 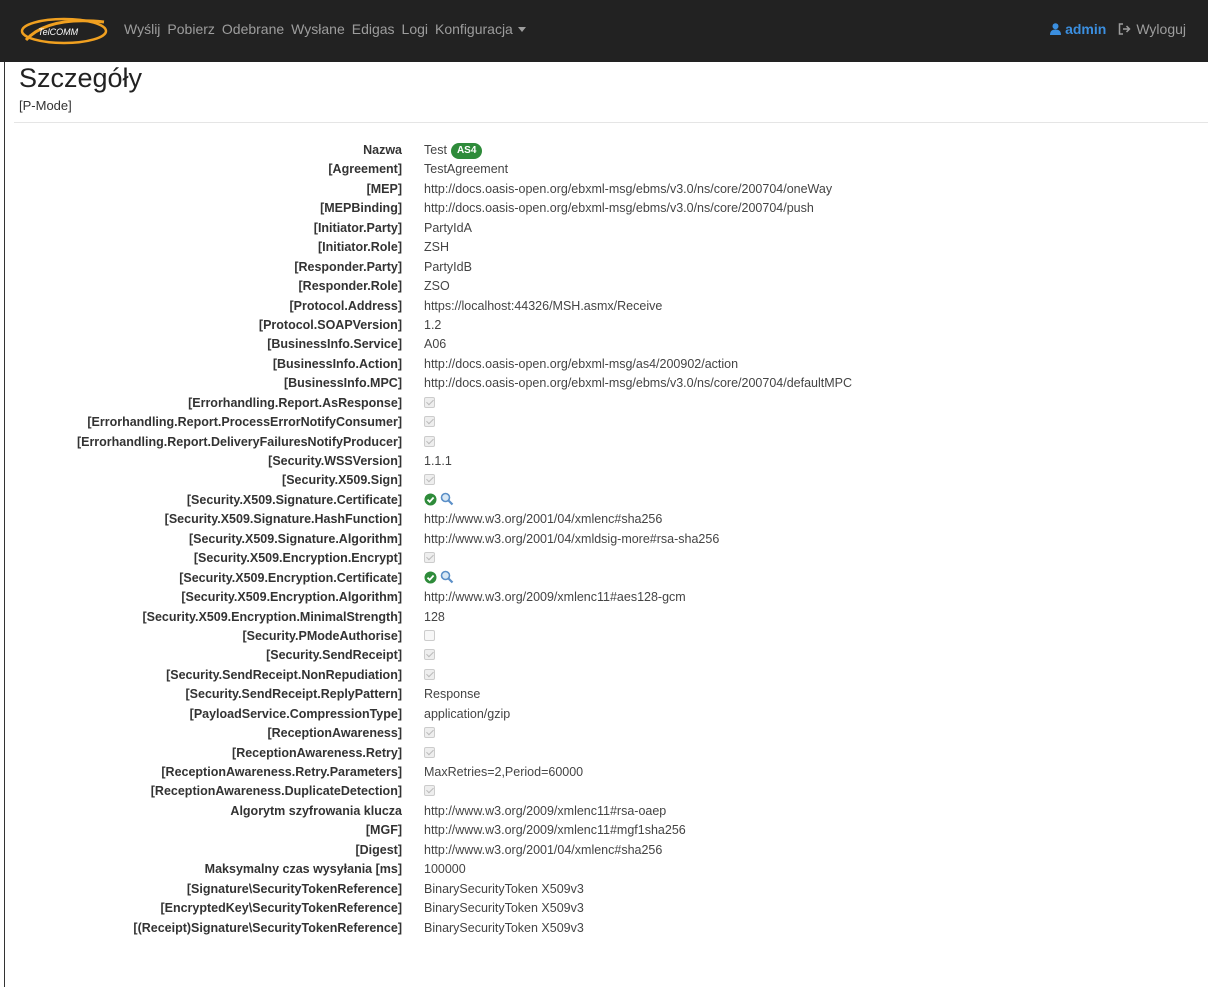 I want to click on detail-row: [ReceptionAwareness.DuplicateDetection], so click(x=604, y=791).